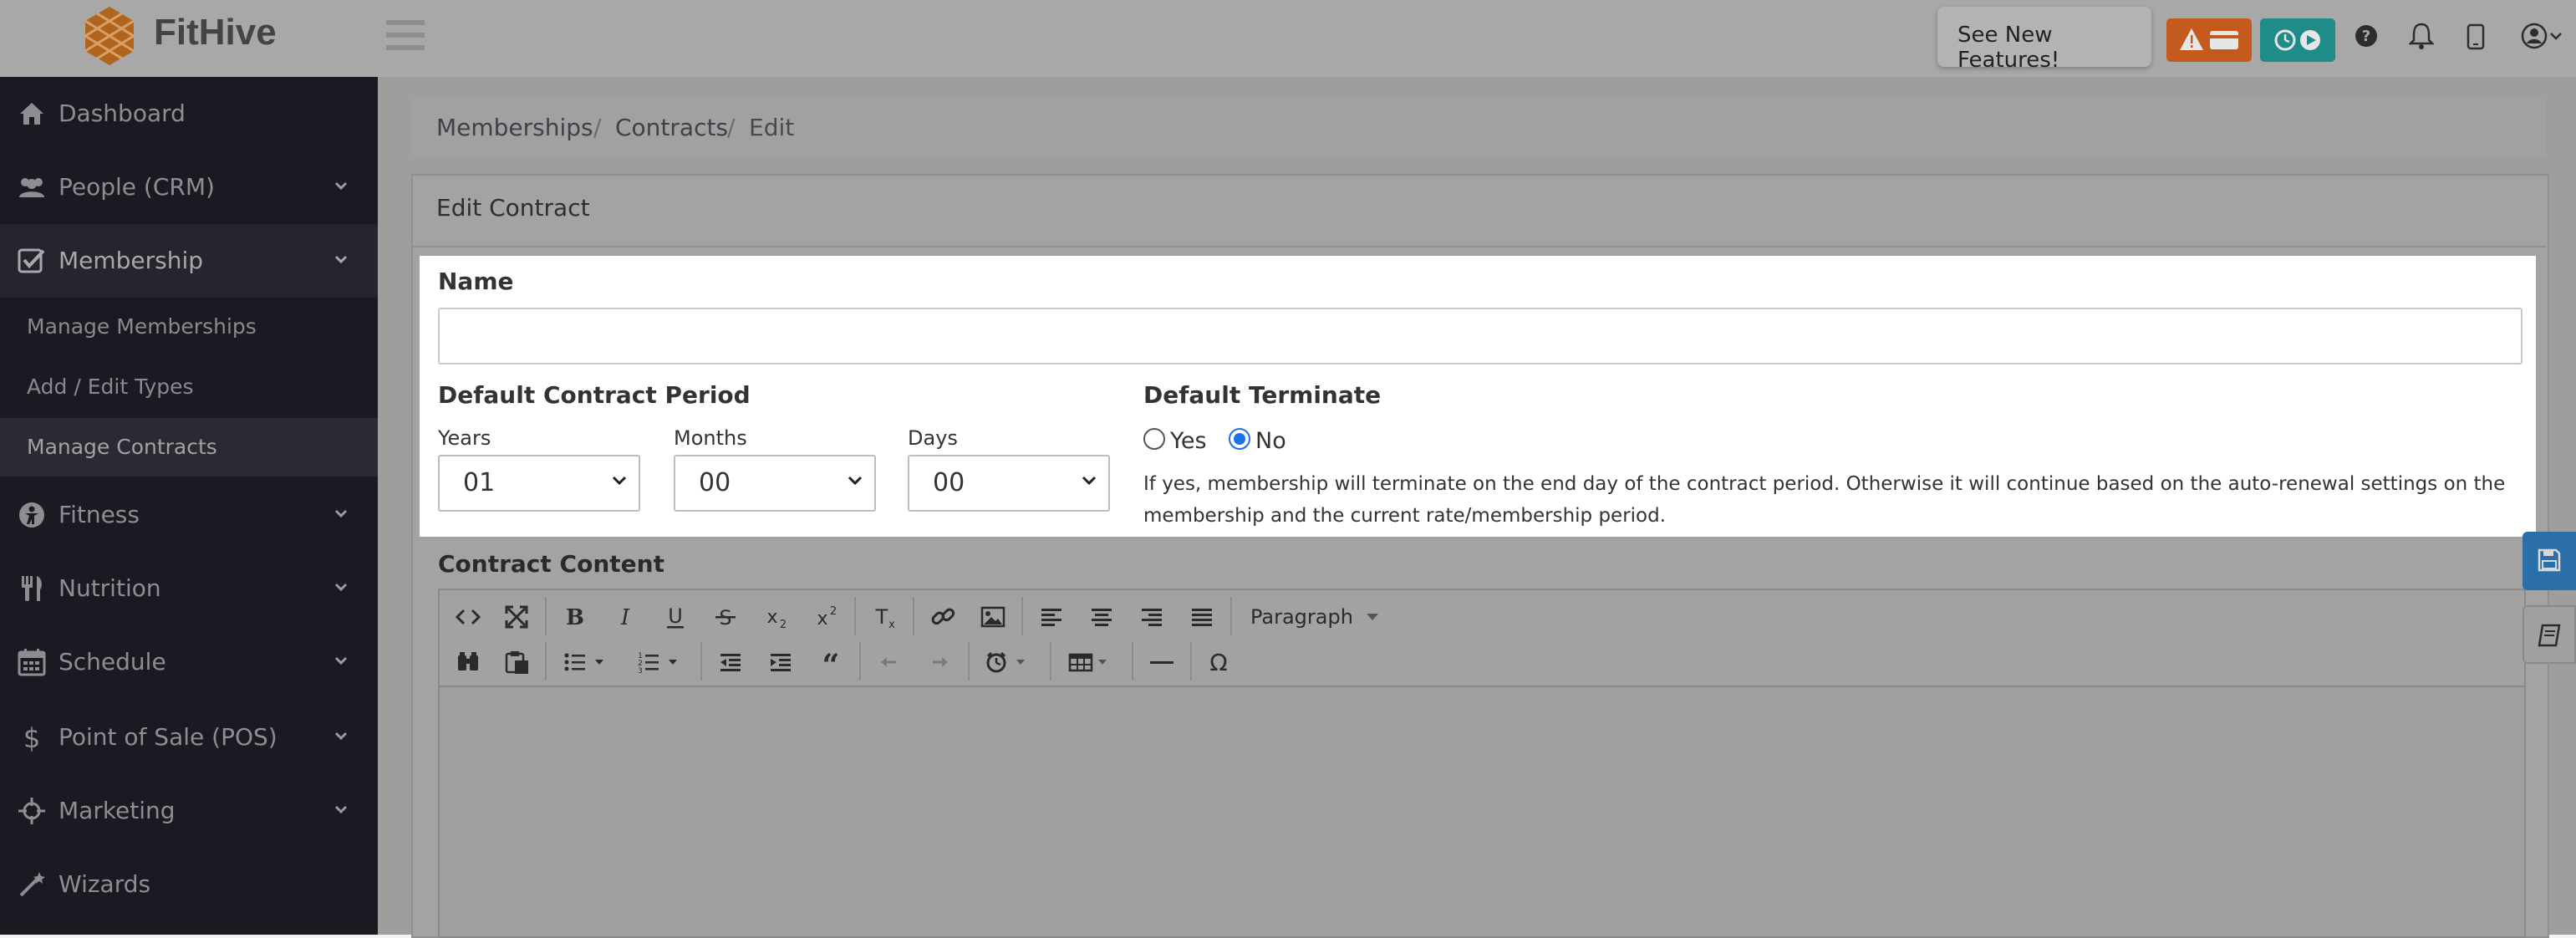 Image resolution: width=2576 pixels, height=938 pixels. What do you see at coordinates (1007, 662) in the screenshot?
I see `insert-datetime-button` at bounding box center [1007, 662].